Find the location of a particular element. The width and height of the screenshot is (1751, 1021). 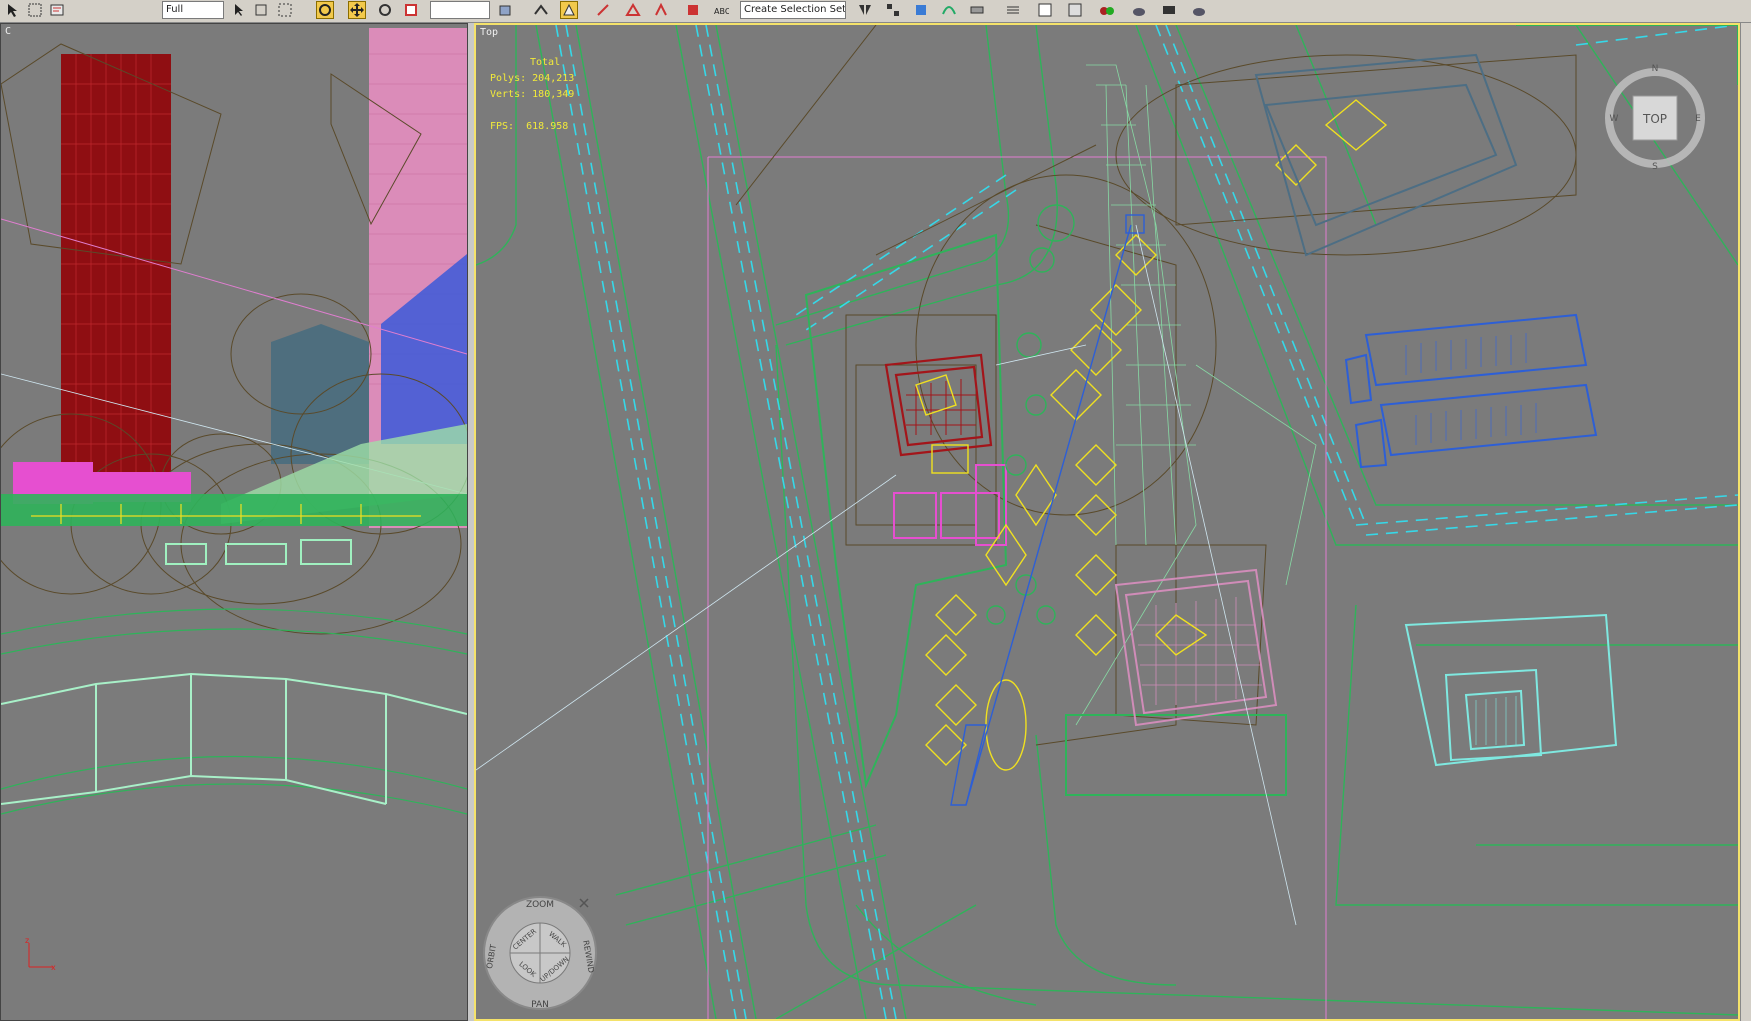

window-crossing-icon is located at coordinates (285, 10).